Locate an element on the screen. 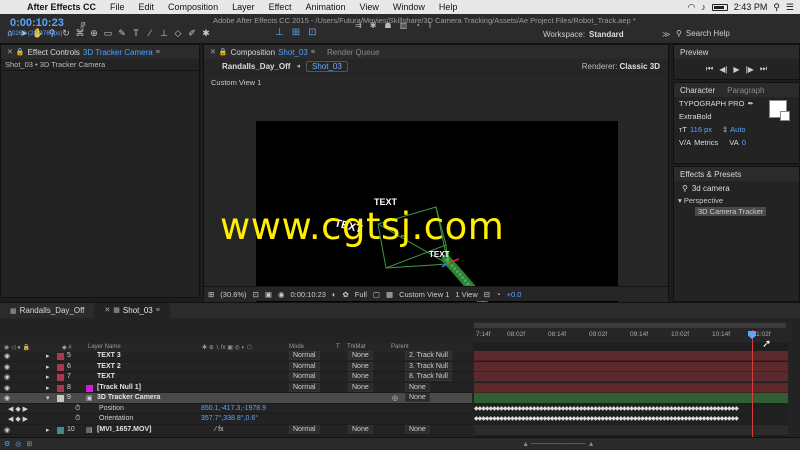  last-frame-icon: ⏭ is located at coordinates (763, 69).